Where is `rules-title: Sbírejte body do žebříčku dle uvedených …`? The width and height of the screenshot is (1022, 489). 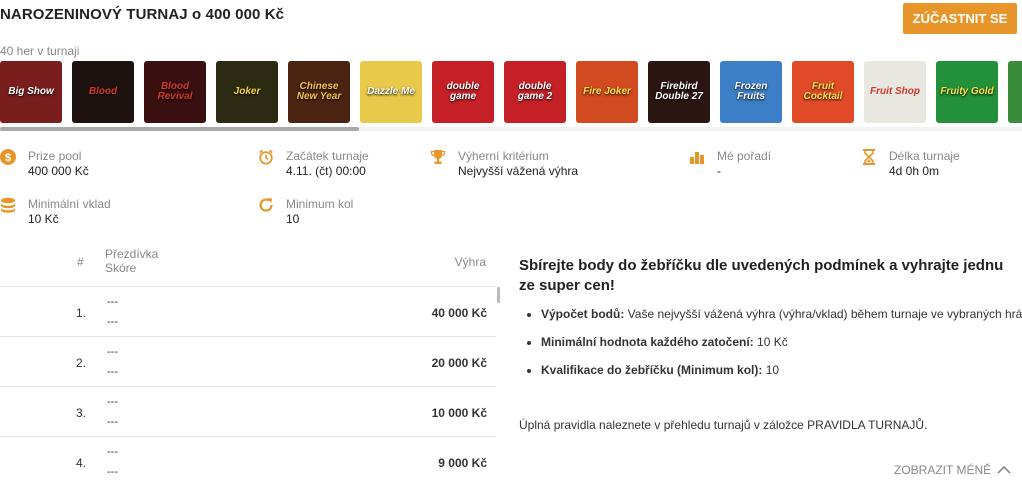
rules-title: Sbírejte body do žebříčku dle uvedených … is located at coordinates (761, 275).